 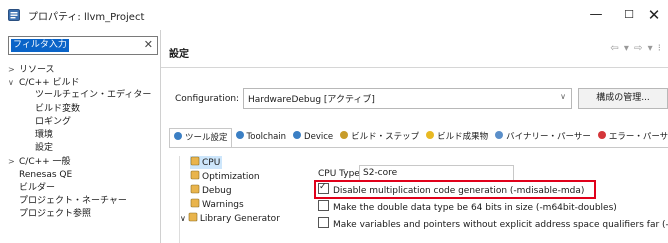 I want to click on tree-item-label: C/C++ ビルド, so click(x=49, y=83).